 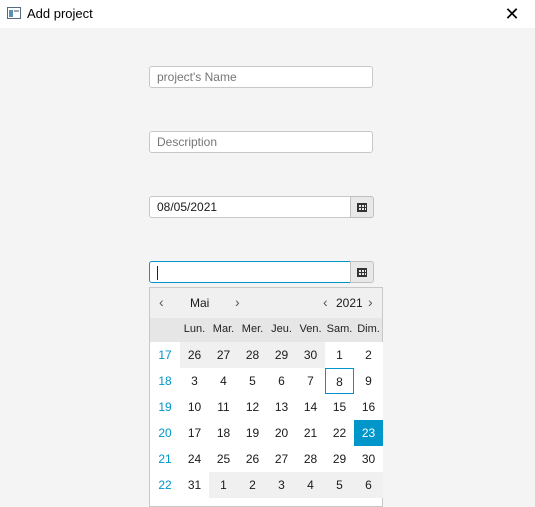 I want to click on prev-year-icon: ‹, so click(x=325, y=302).